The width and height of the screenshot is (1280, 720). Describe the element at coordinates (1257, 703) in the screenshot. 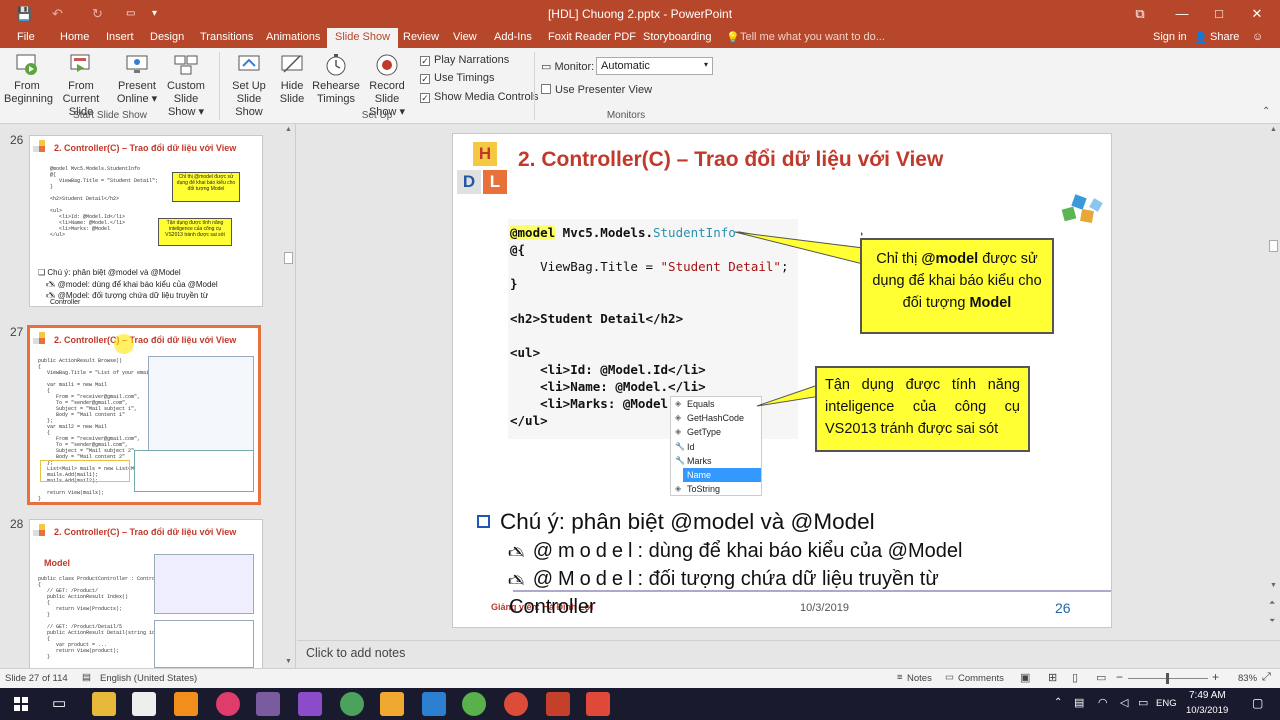

I see `action-center-icon: ▢` at that location.